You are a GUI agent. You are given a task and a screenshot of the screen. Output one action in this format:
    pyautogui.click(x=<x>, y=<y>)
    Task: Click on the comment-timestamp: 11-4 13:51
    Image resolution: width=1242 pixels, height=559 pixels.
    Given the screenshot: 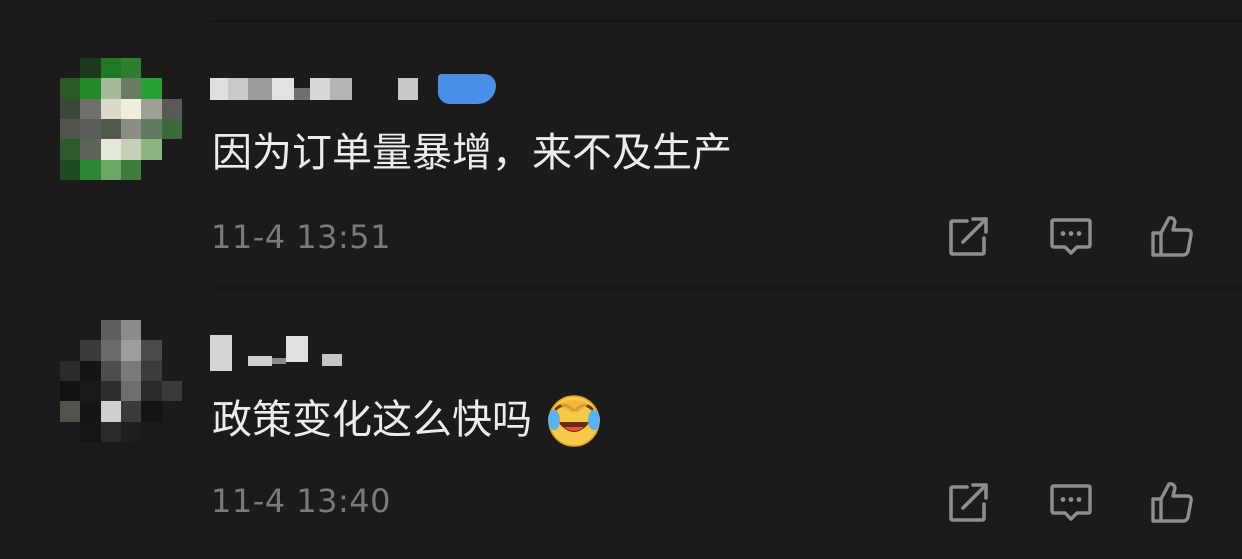 What is the action you would take?
    pyautogui.click(x=301, y=237)
    